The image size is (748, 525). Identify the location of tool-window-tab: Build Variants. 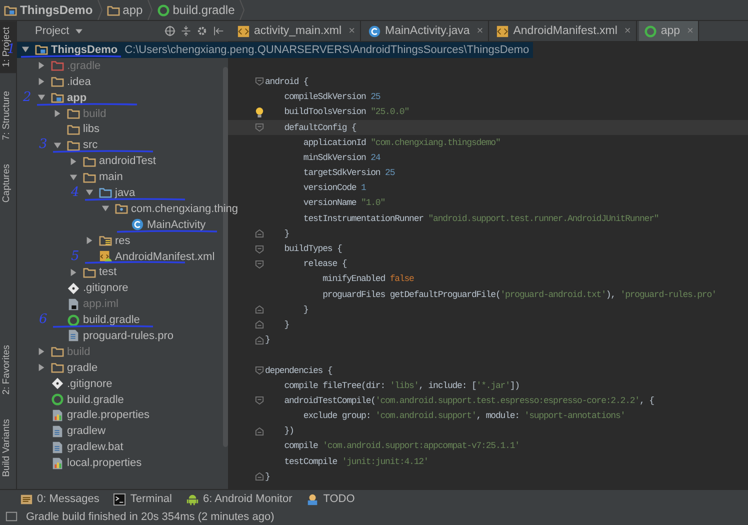
(8, 448).